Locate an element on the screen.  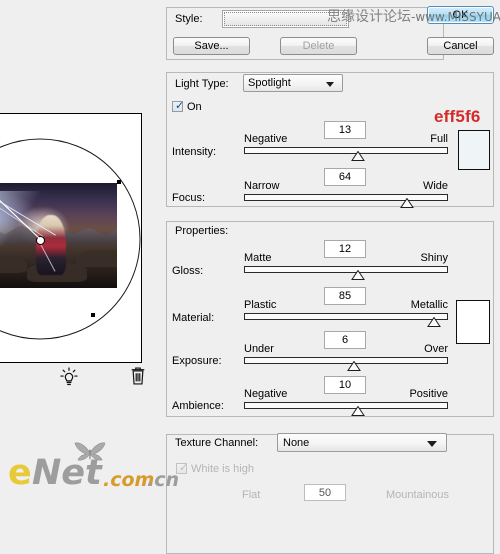
ambience-value-input: 10 is located at coordinates (345, 385).